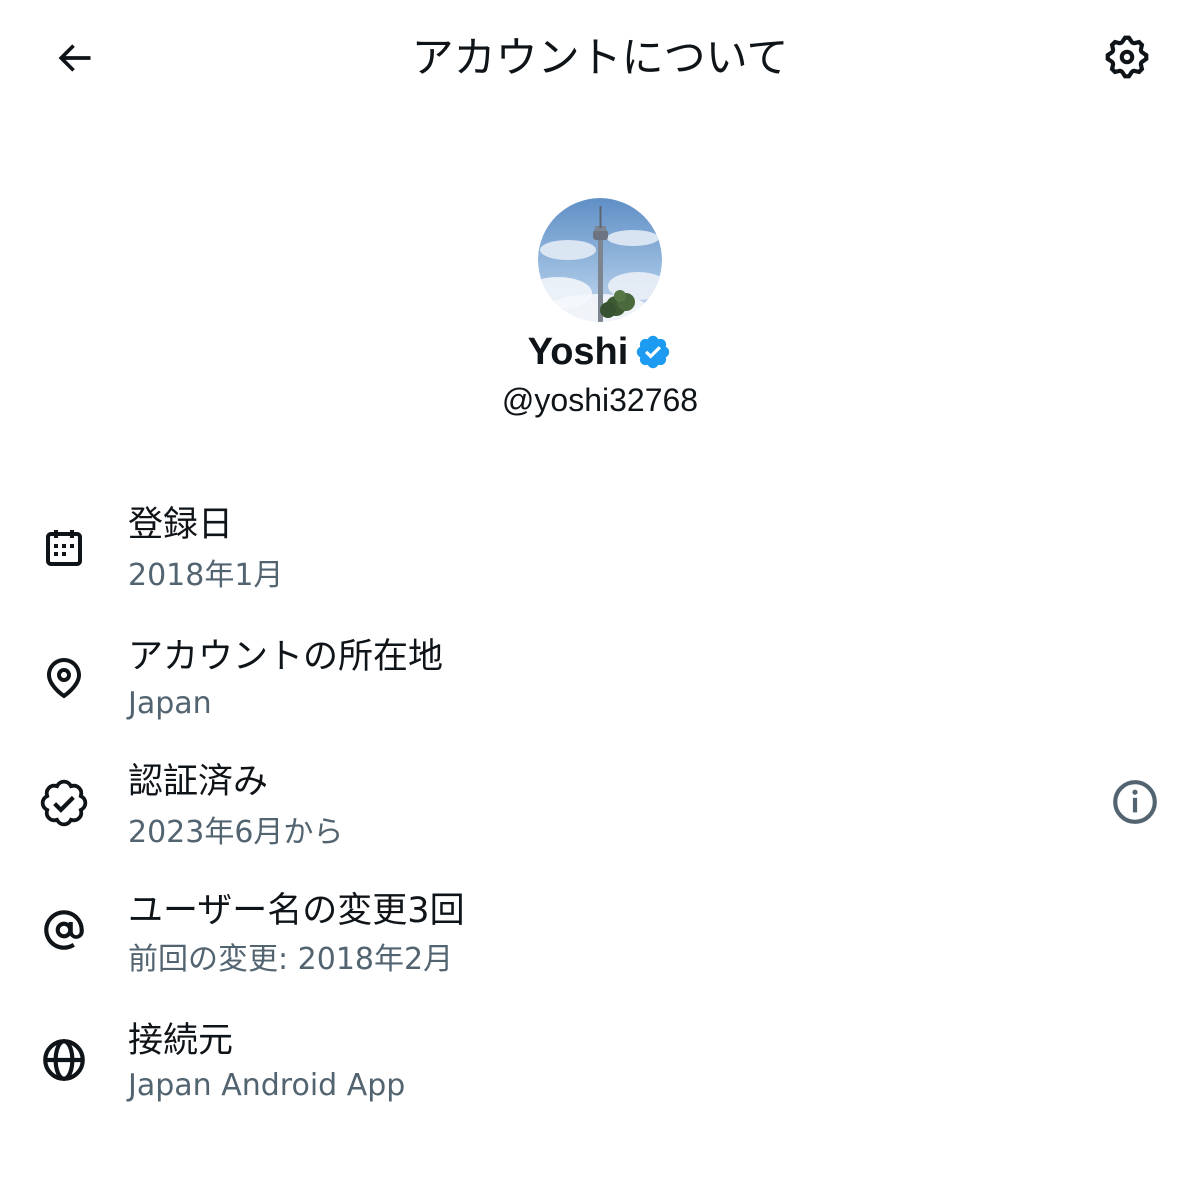 This screenshot has width=1200, height=1199. I want to click on settings-button, so click(1127, 57).